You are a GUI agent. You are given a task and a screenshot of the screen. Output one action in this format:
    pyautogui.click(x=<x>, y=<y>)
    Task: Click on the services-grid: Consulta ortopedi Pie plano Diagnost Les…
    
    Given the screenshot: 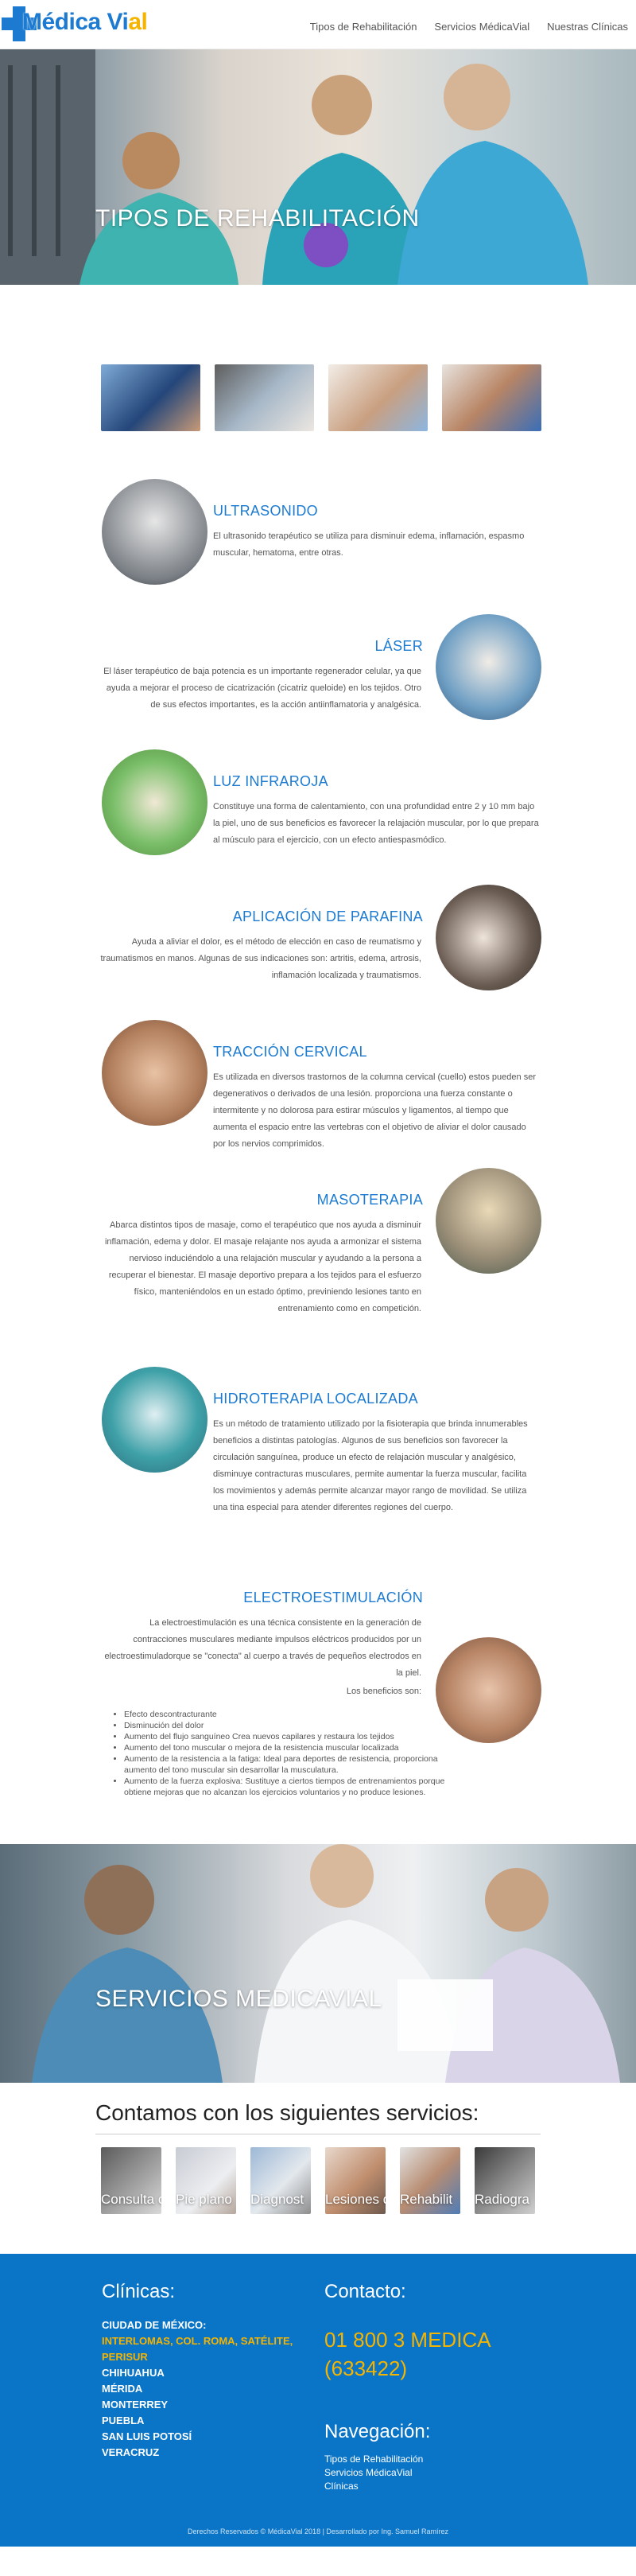 What is the action you would take?
    pyautogui.click(x=368, y=2181)
    